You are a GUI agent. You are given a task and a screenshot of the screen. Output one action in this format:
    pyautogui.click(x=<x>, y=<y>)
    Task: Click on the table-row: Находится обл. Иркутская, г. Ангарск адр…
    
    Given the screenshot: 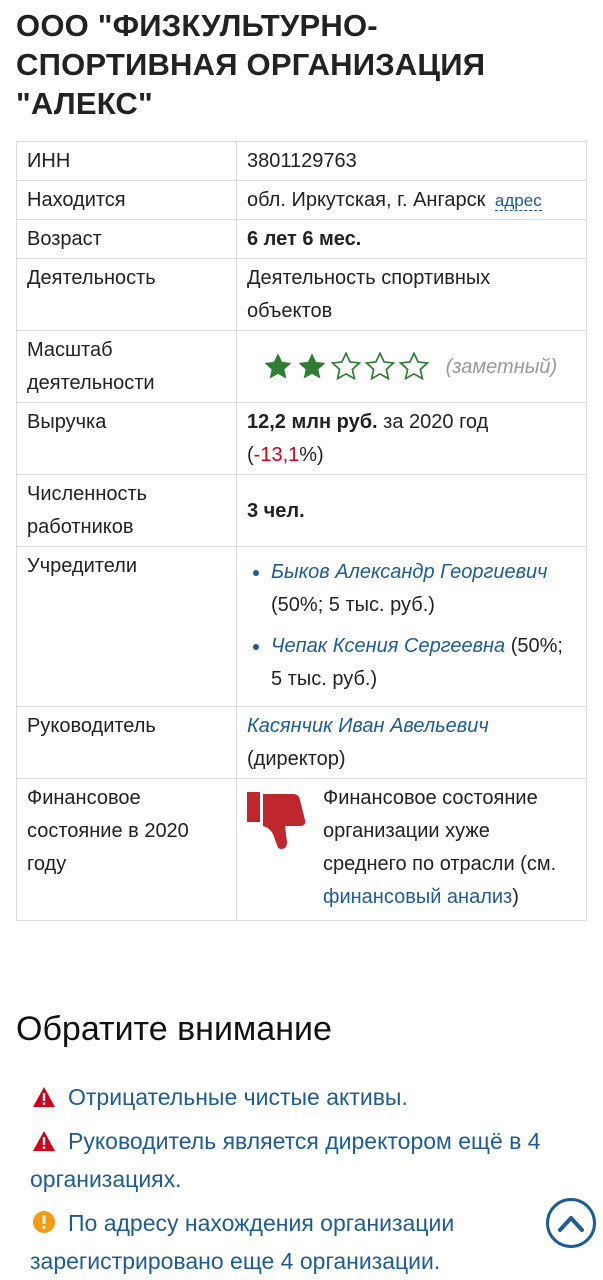 What is the action you would take?
    pyautogui.click(x=301, y=200)
    